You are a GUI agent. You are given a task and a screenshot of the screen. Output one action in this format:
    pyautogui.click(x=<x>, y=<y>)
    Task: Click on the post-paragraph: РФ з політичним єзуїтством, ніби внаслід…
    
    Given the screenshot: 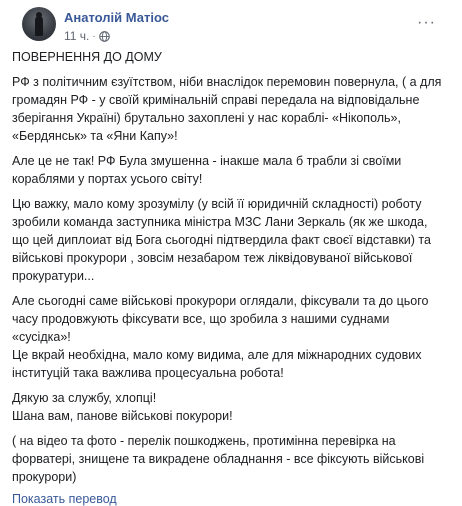 What is the action you would take?
    pyautogui.click(x=227, y=109)
    